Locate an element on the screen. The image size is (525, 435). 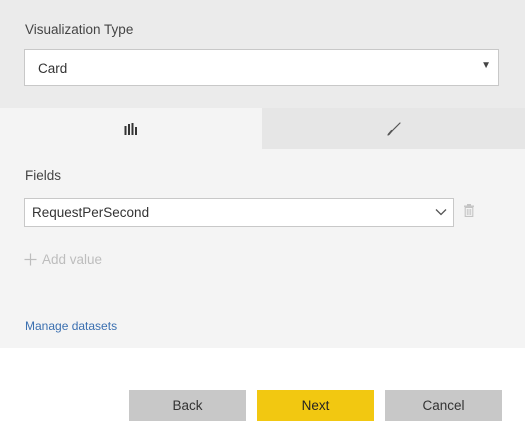
bar-chart-icon is located at coordinates (130, 128).